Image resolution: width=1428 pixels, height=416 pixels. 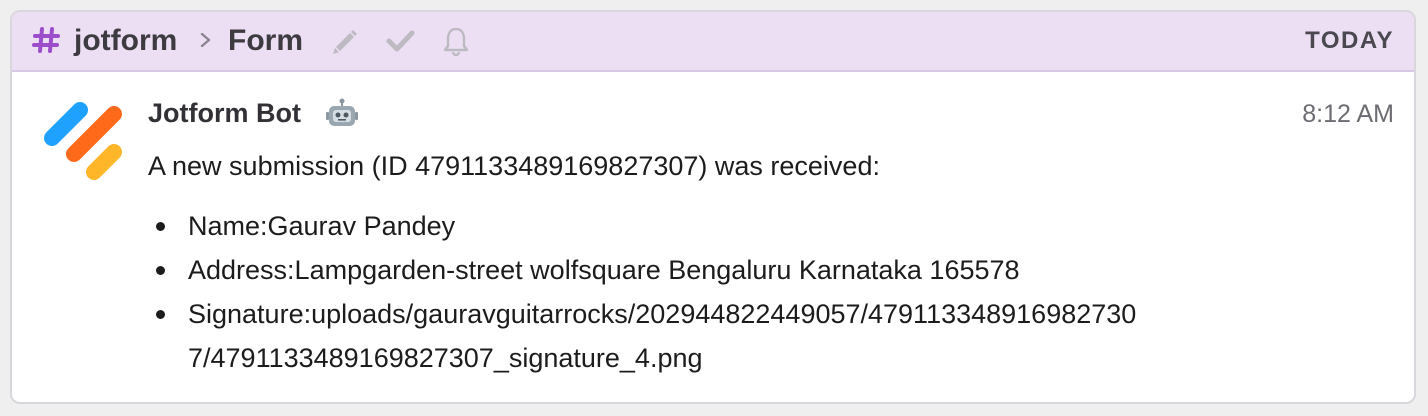 I want to click on sender-name: Jotform Bot, so click(x=224, y=113).